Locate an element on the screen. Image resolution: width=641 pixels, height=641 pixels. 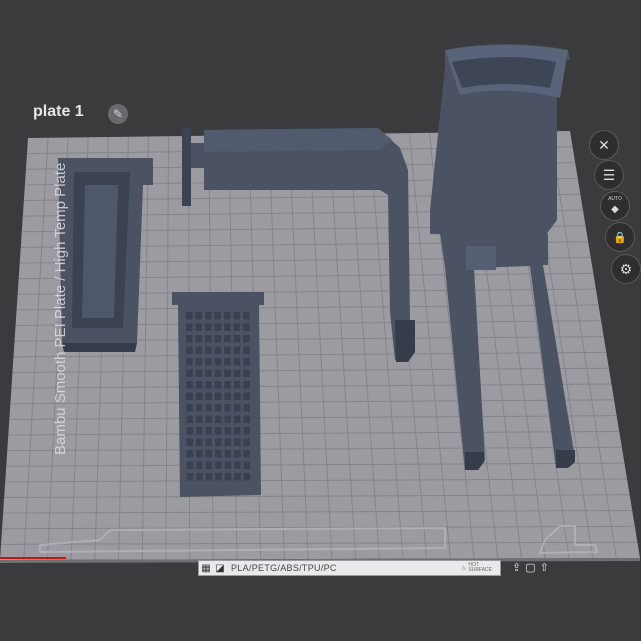
frame-icon: ▢ is located at coordinates (530, 567).